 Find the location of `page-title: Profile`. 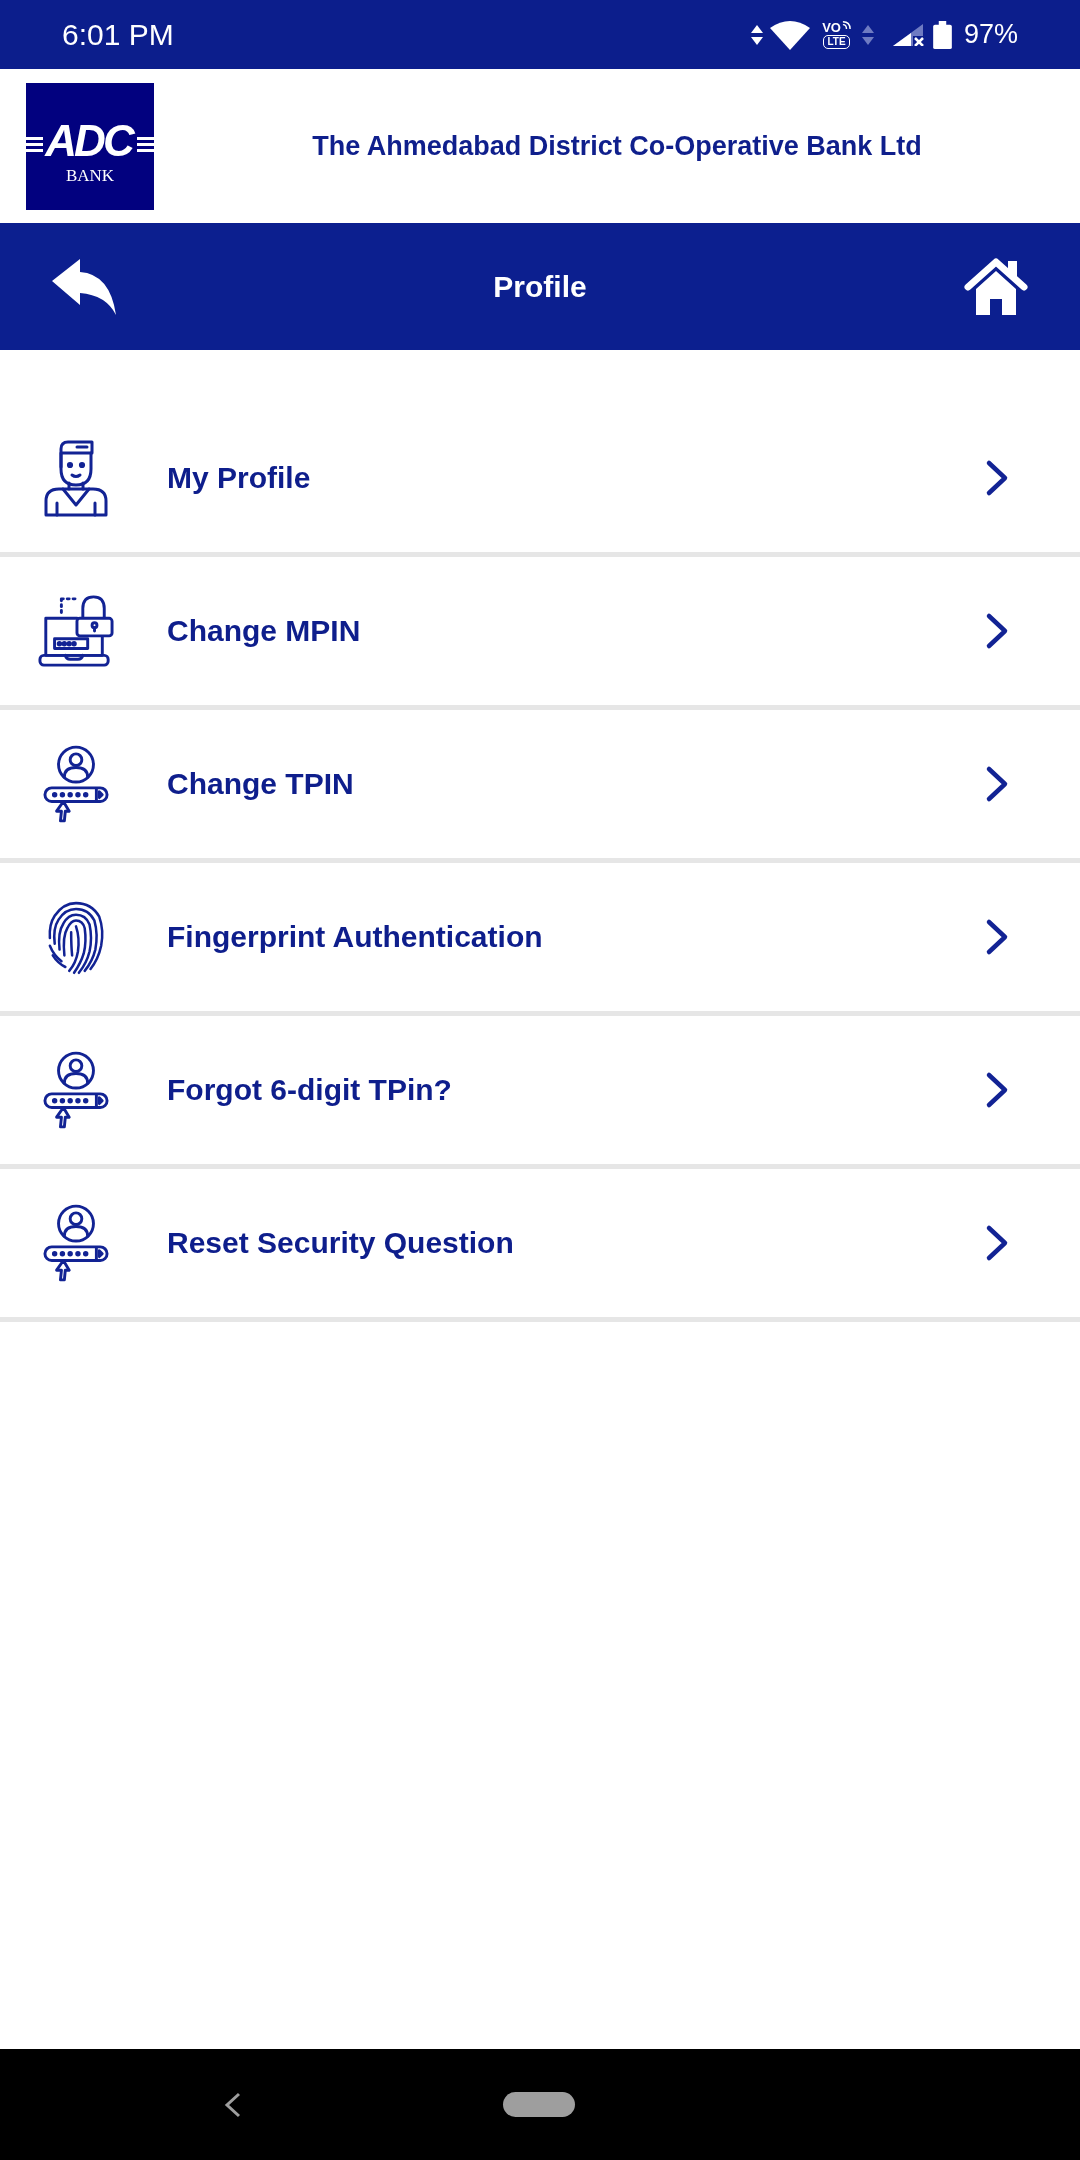

page-title: Profile is located at coordinates (540, 286).